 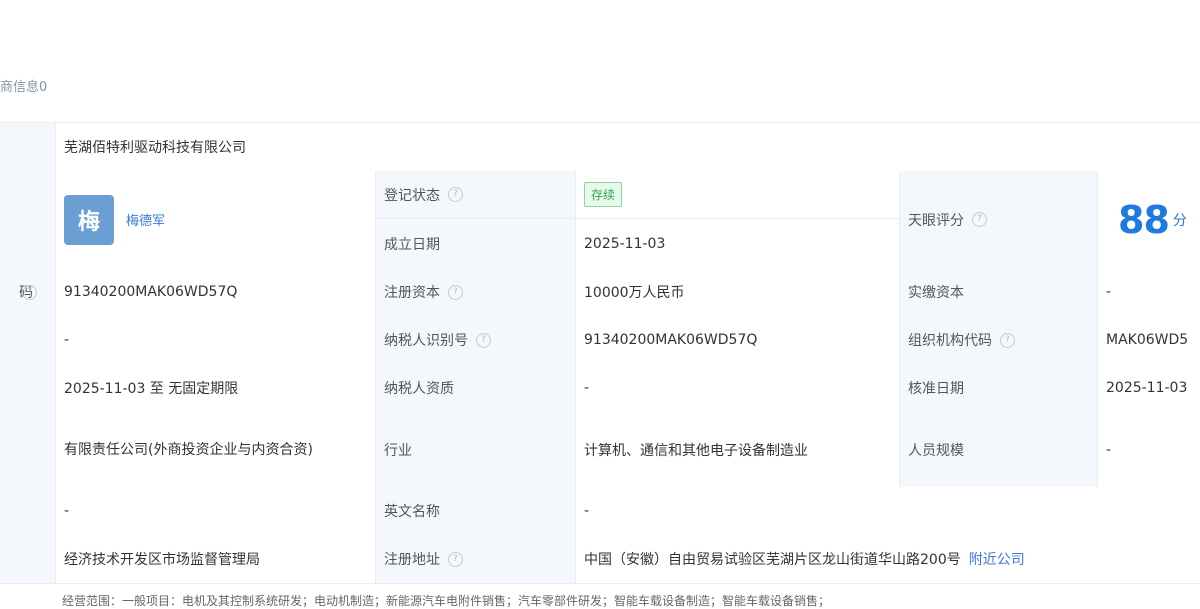 What do you see at coordinates (738, 340) in the screenshot?
I see `taxpayer-id-value: 91340200MAK06WD57Q` at bounding box center [738, 340].